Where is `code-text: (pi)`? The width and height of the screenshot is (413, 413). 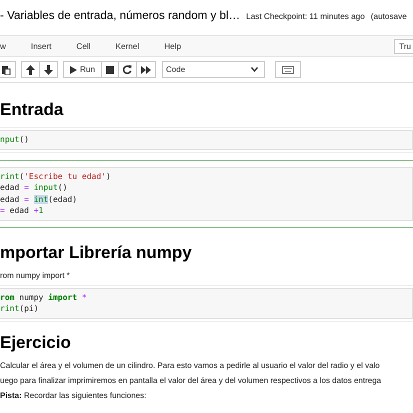 code-text: (pi) is located at coordinates (29, 308).